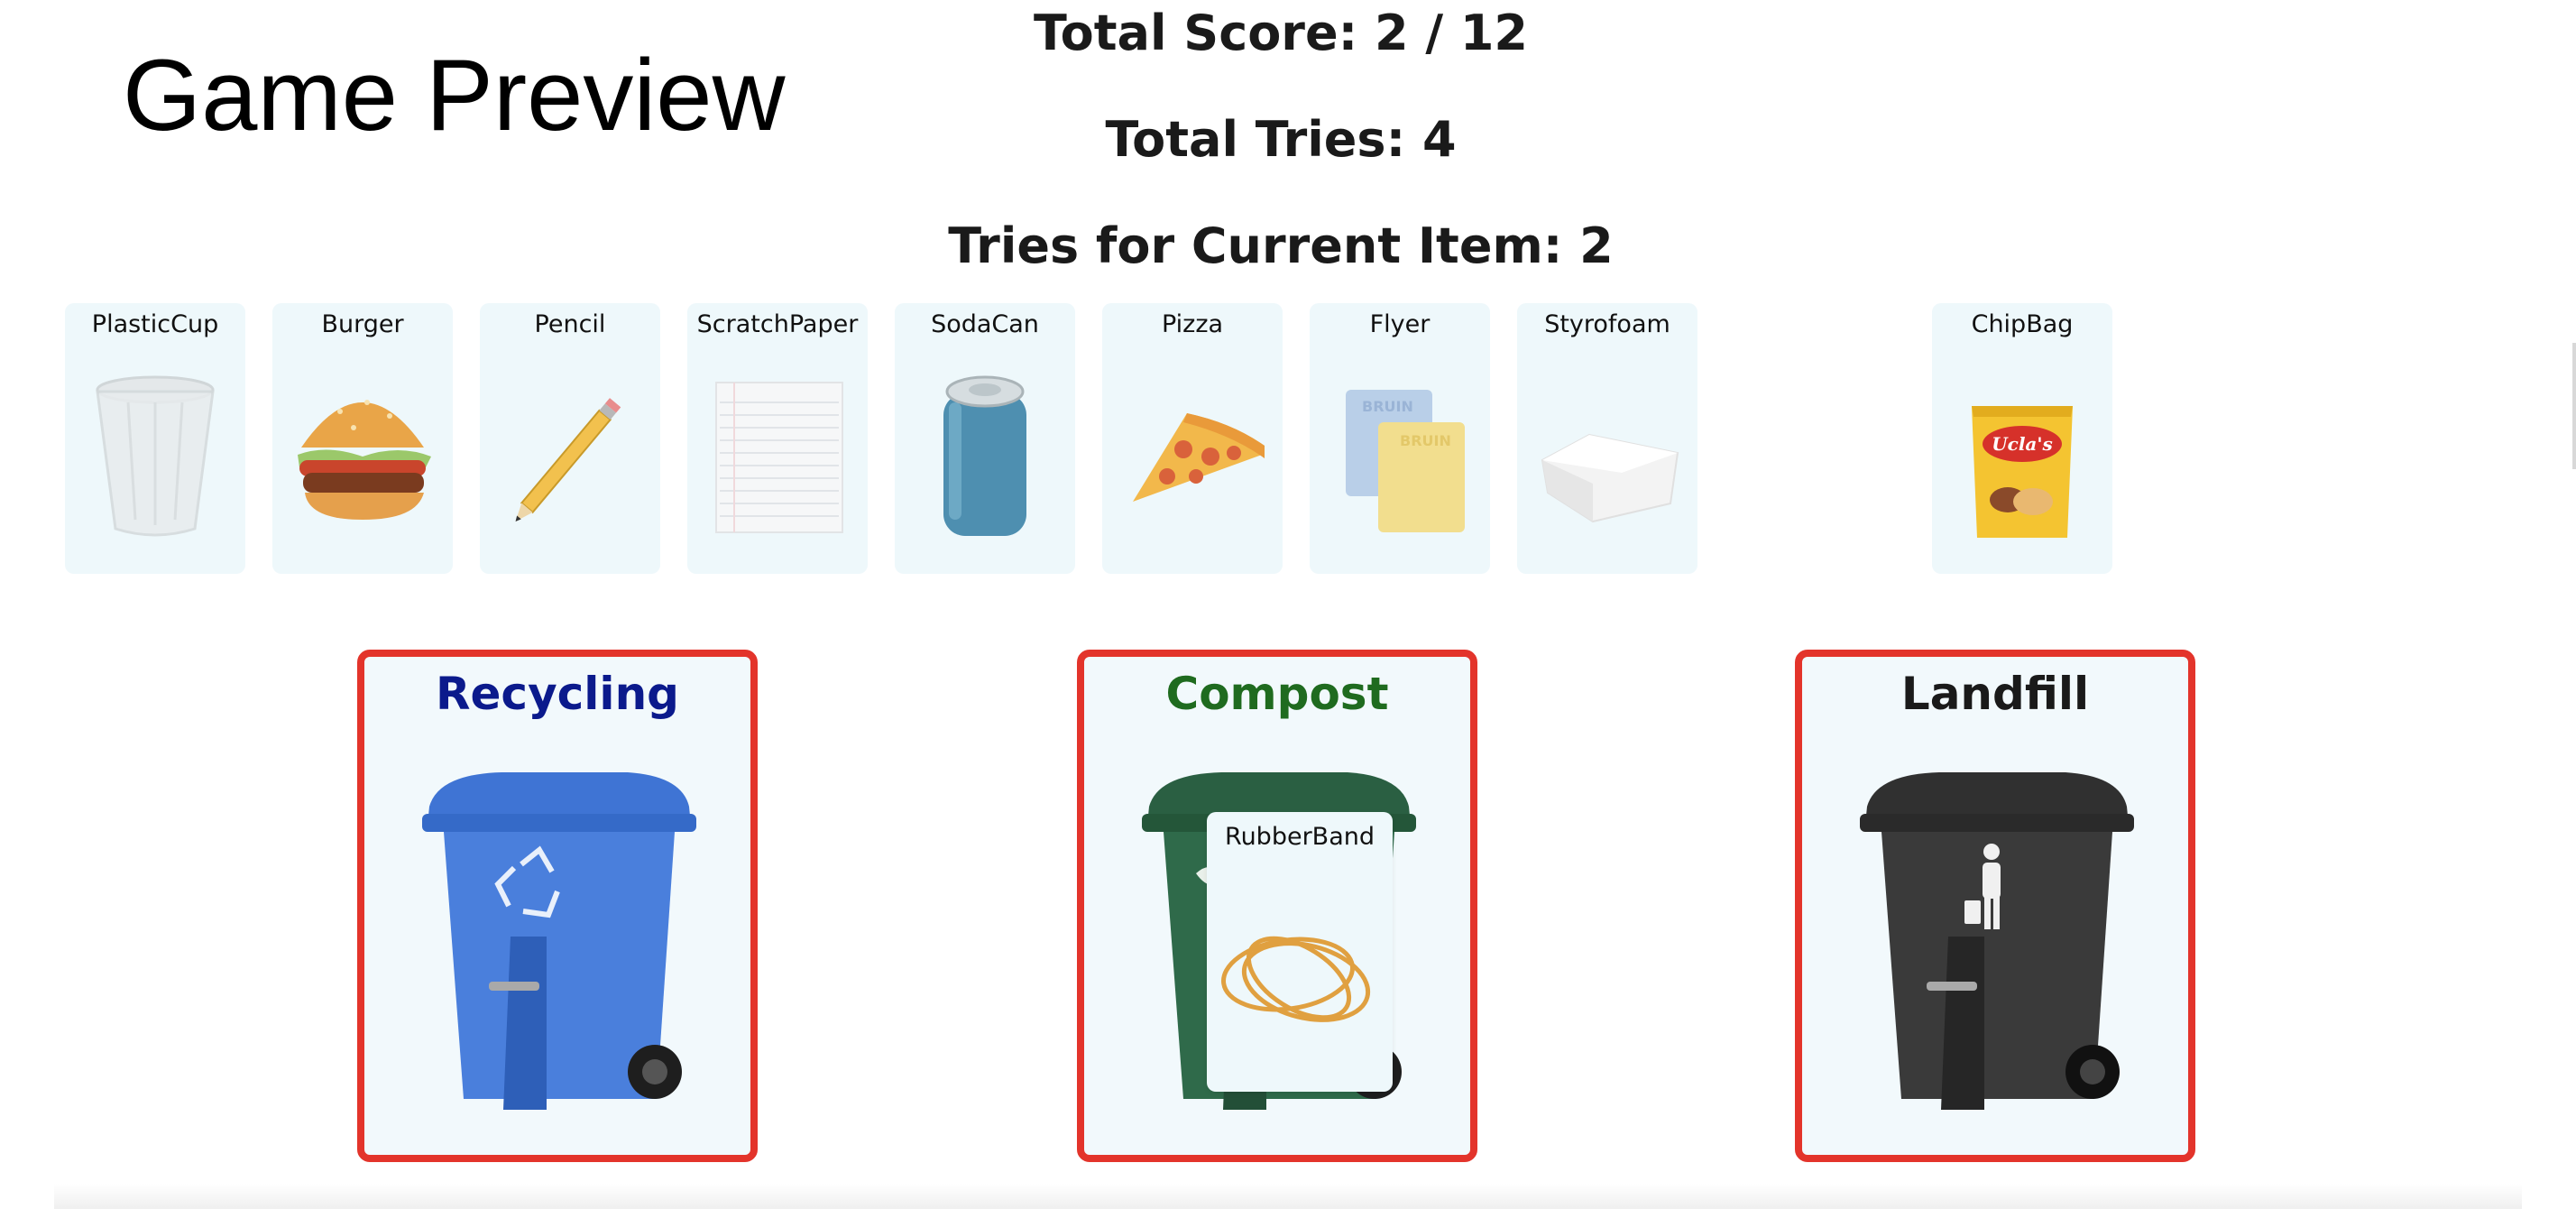 This screenshot has width=2576, height=1209. Describe the element at coordinates (779, 457) in the screenshot. I see `scratch-paper-icon` at that location.